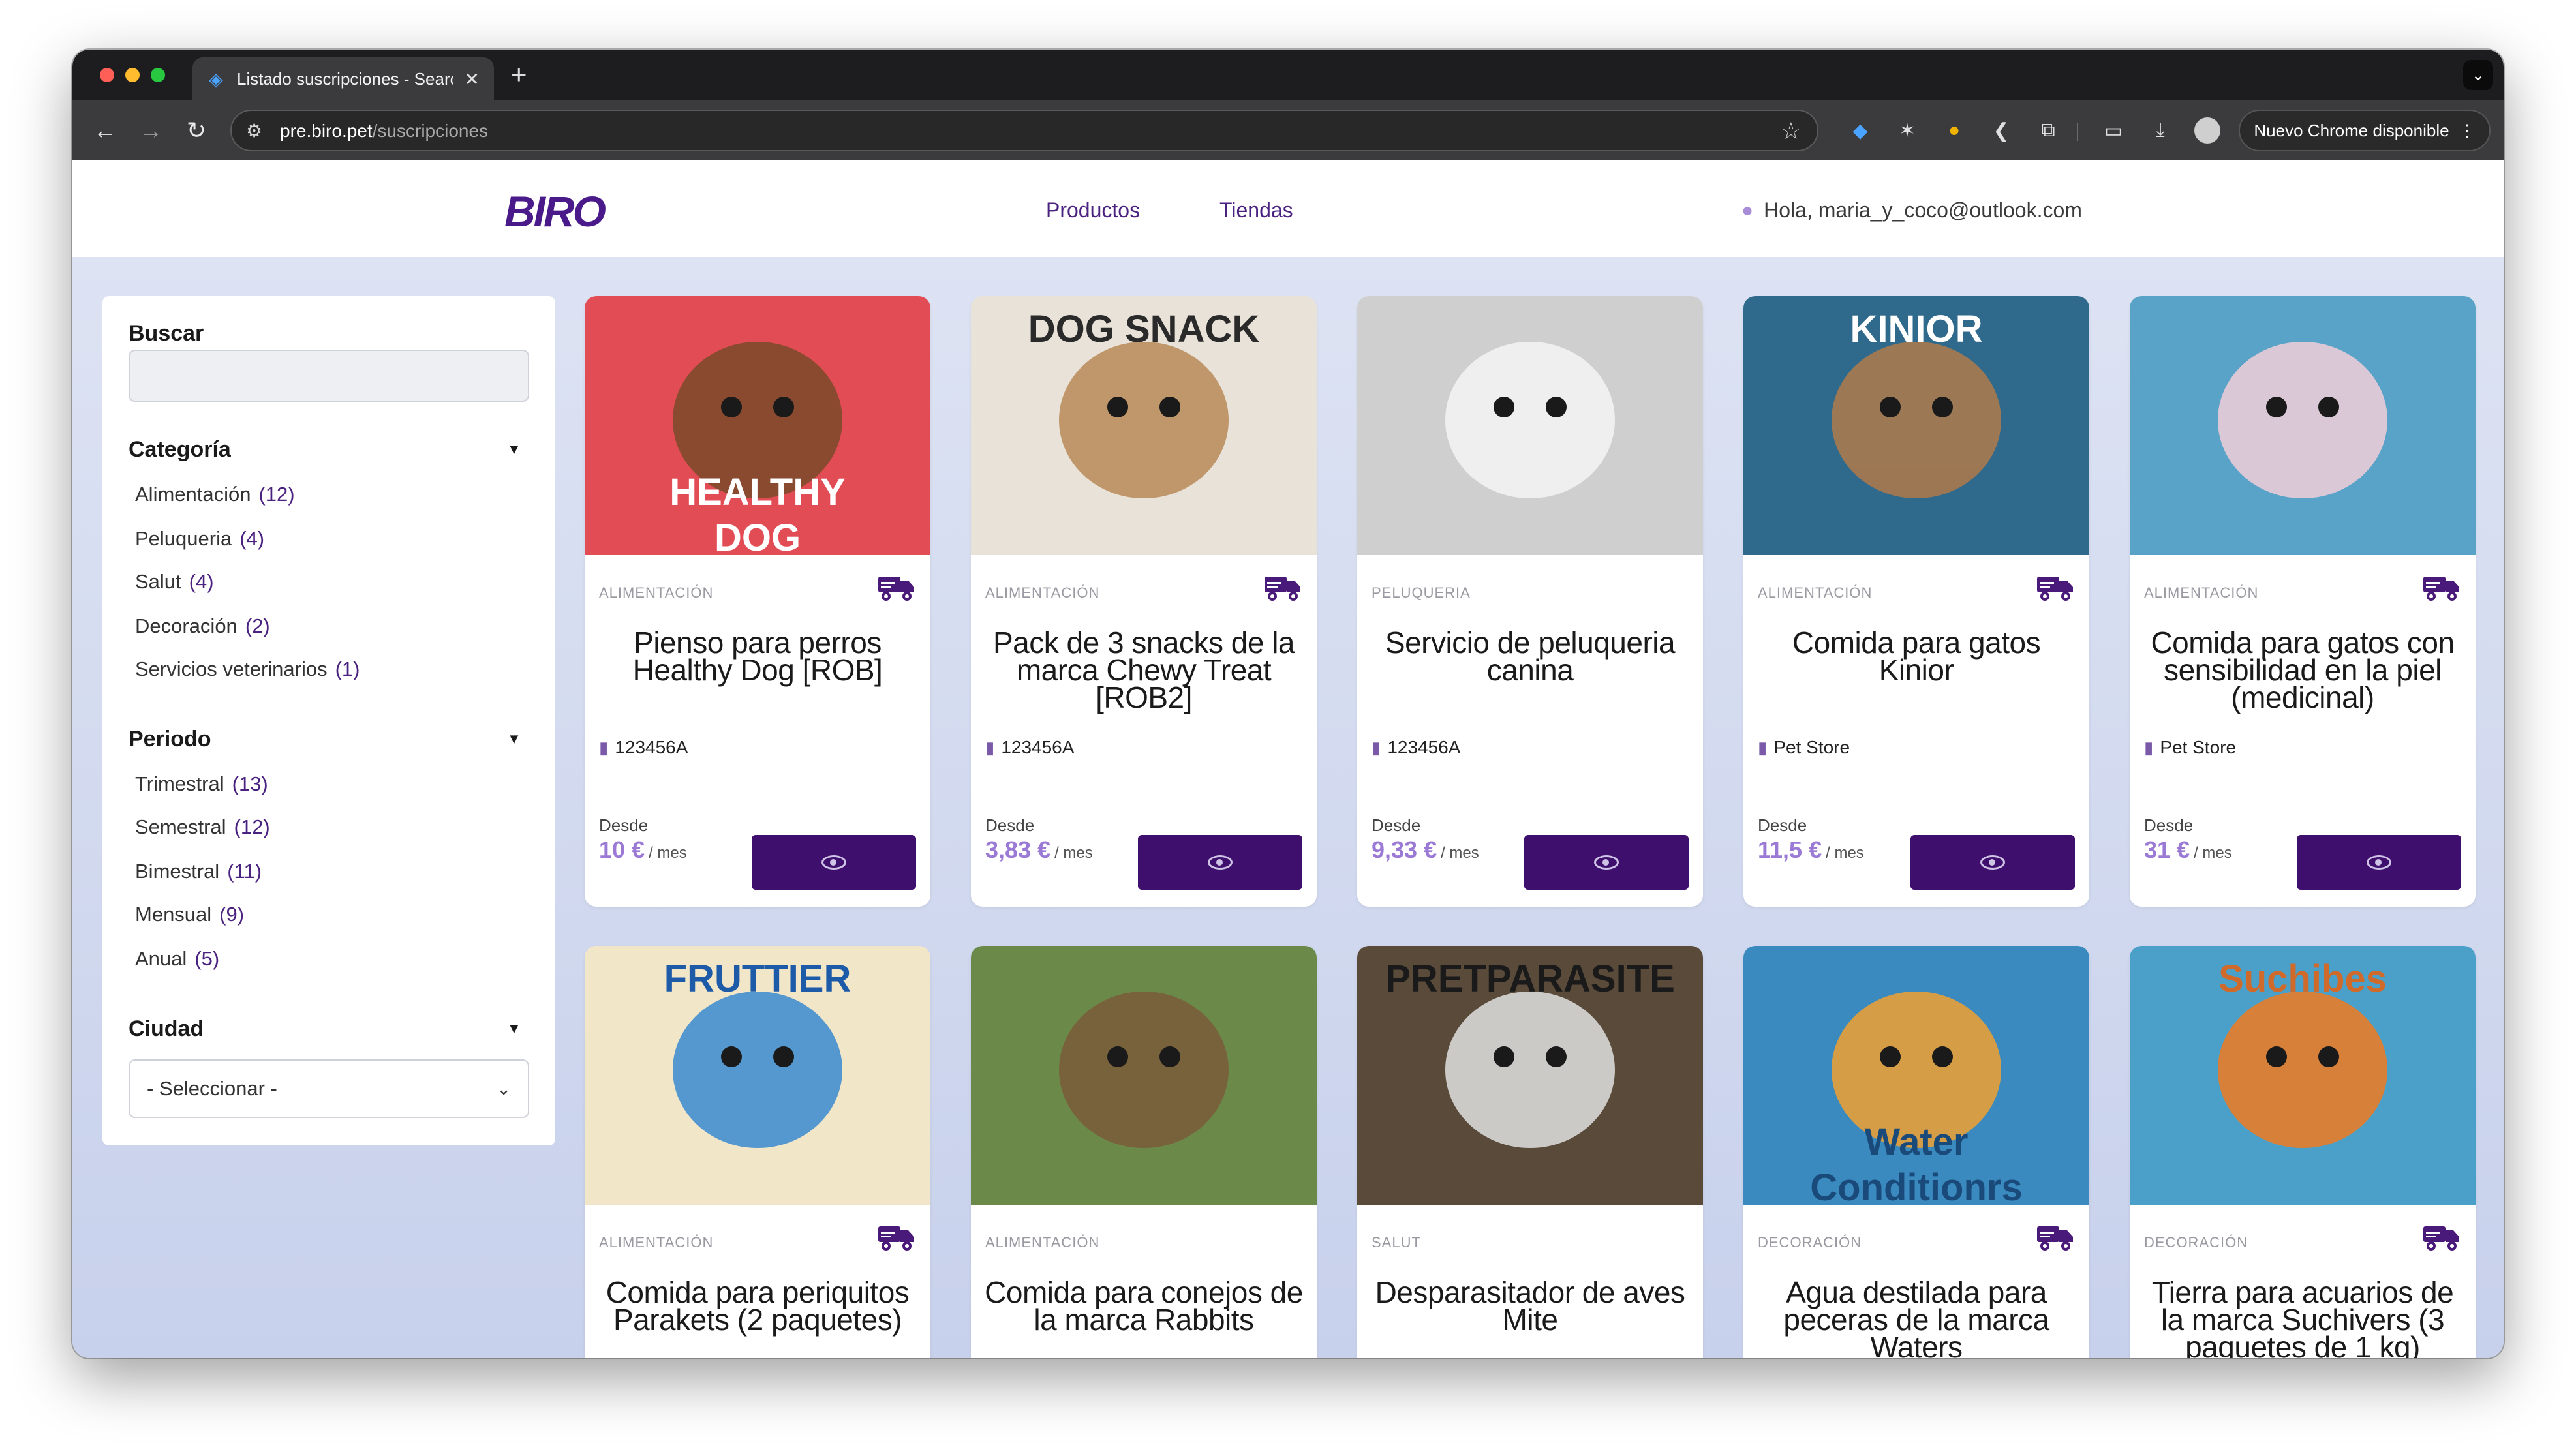 This screenshot has height=1456, width=2576. I want to click on extension-icon: ❮, so click(2001, 131).